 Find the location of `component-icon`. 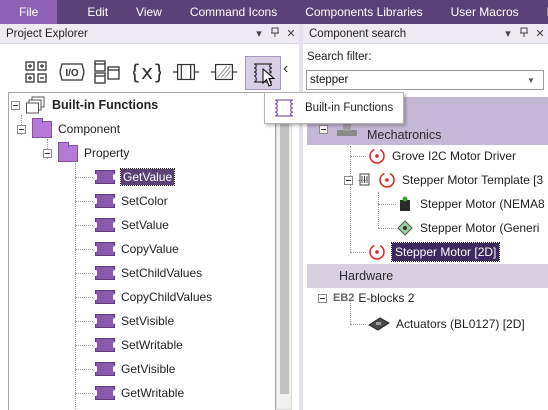

component-icon is located at coordinates (186, 72).